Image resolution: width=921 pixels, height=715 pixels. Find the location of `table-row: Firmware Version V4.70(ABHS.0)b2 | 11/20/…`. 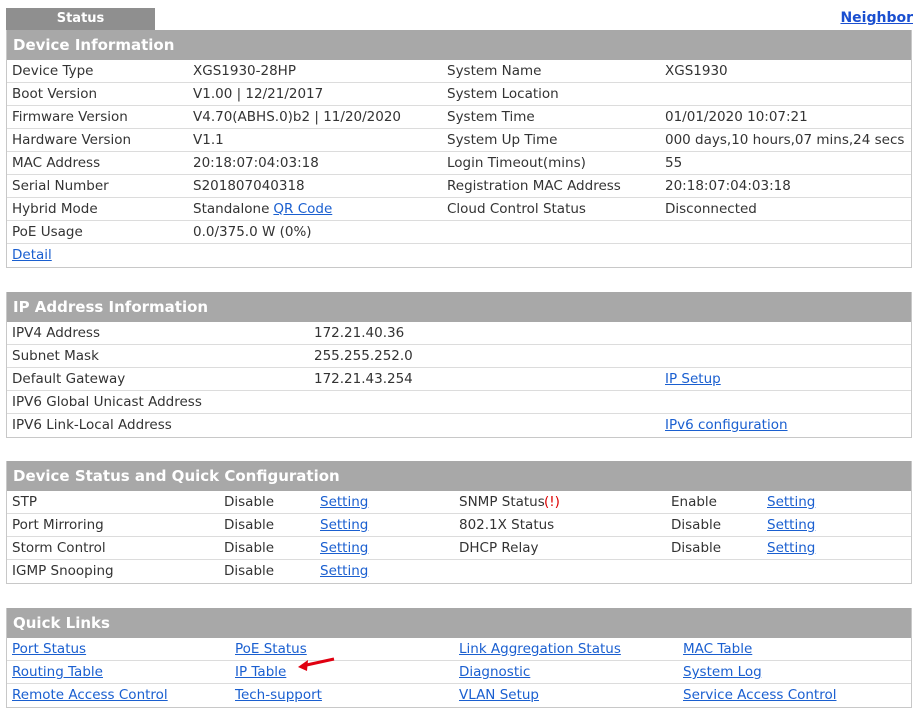

table-row: Firmware Version V4.70(ABHS.0)b2 | 11/20/… is located at coordinates (459, 117).